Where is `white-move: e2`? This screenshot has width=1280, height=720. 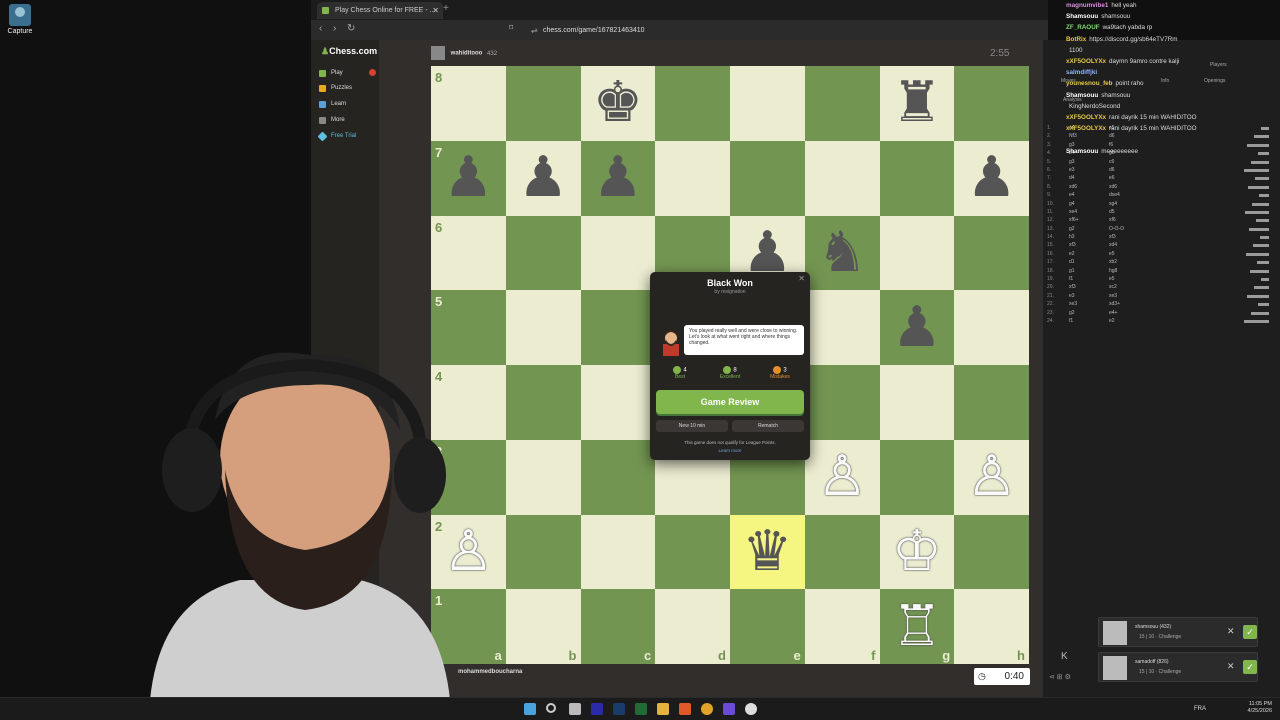 white-move: e2 is located at coordinates (1072, 254).